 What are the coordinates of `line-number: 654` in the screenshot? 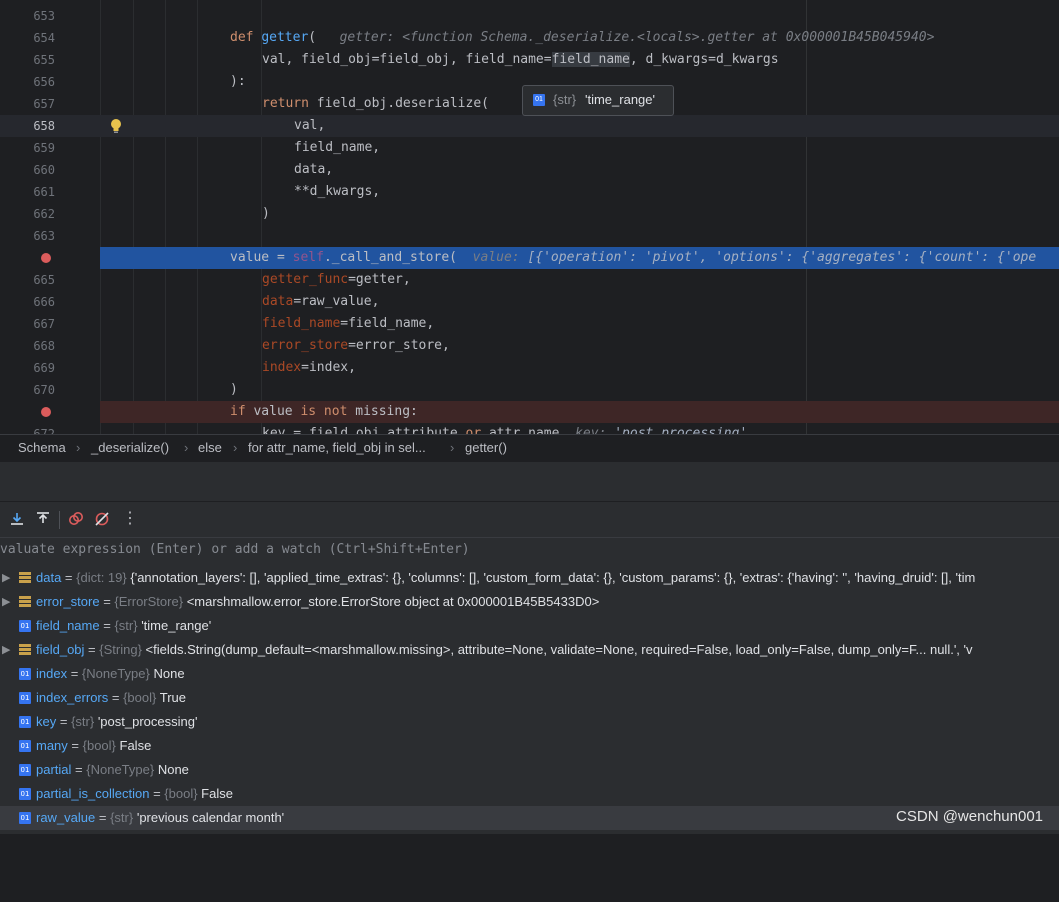 It's located at (44, 38).